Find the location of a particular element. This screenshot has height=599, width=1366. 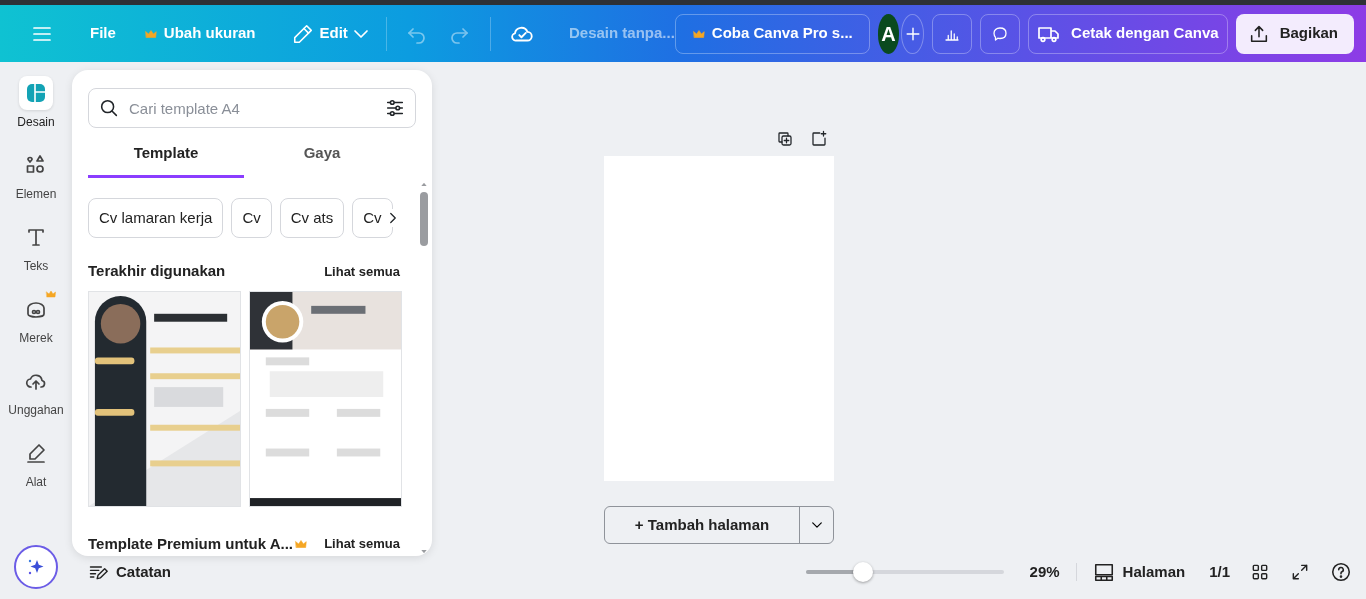

comment-button is located at coordinates (1000, 33).